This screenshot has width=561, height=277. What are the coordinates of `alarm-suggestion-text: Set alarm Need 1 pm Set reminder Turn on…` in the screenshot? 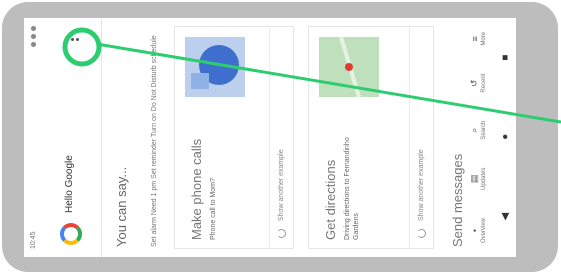 It's located at (155, 139).